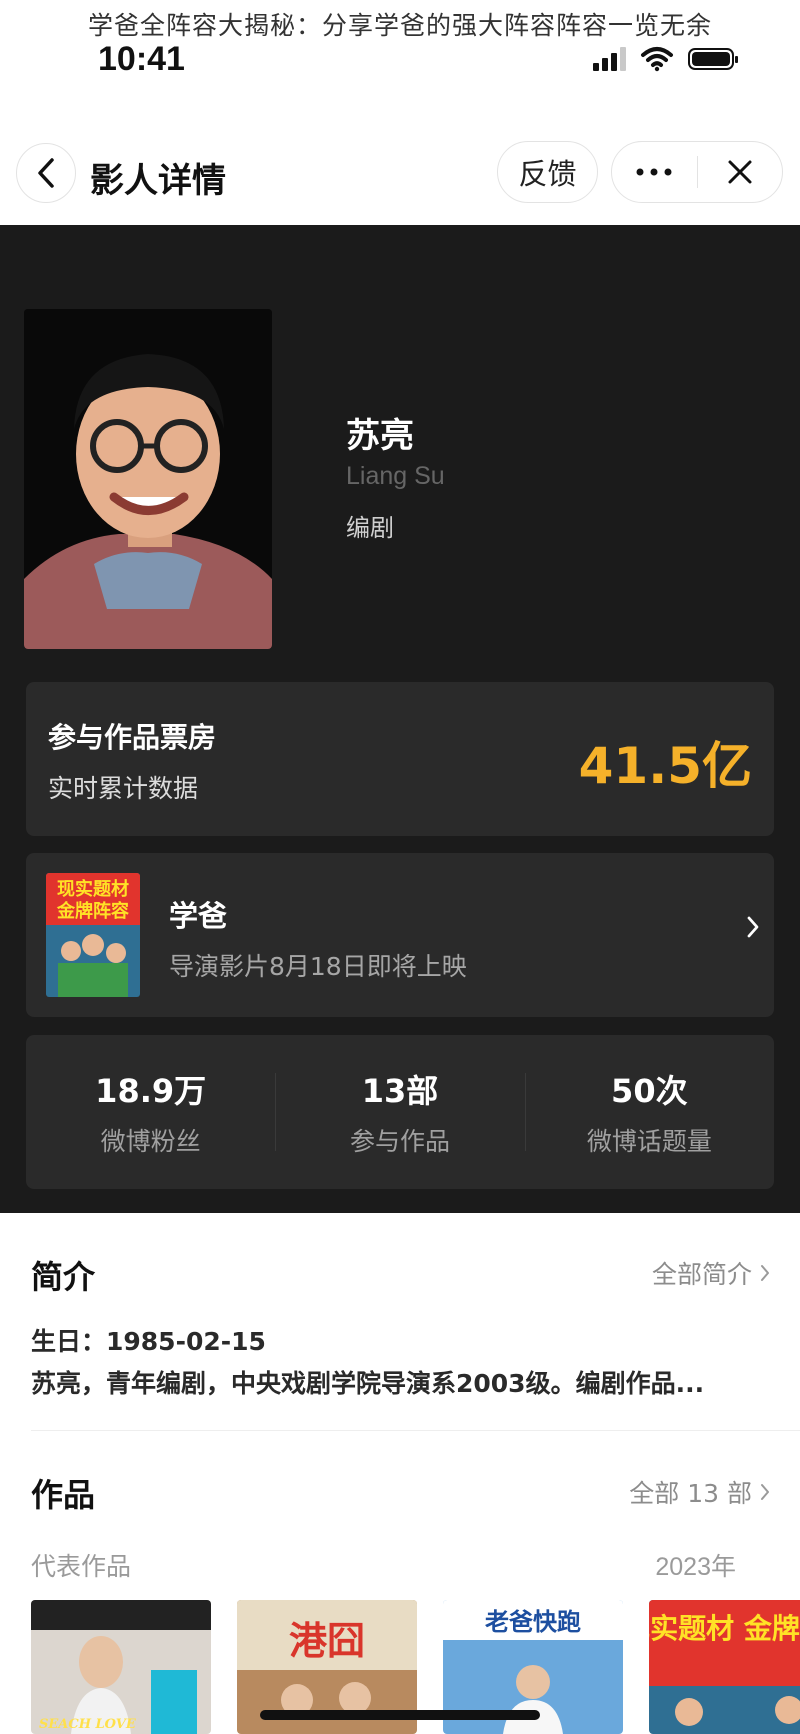  Describe the element at coordinates (198, 916) in the screenshot. I see `featured-film-title: 学爸` at that location.